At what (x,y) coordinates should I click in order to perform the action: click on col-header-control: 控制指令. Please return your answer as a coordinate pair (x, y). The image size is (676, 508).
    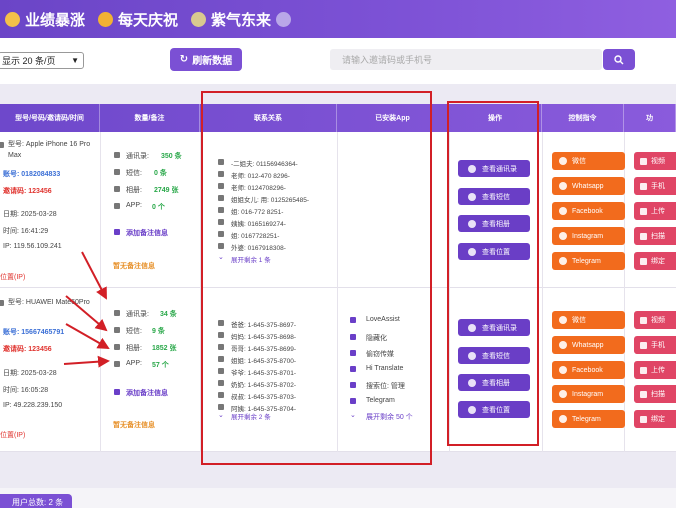
    Looking at the image, I should click on (583, 118).